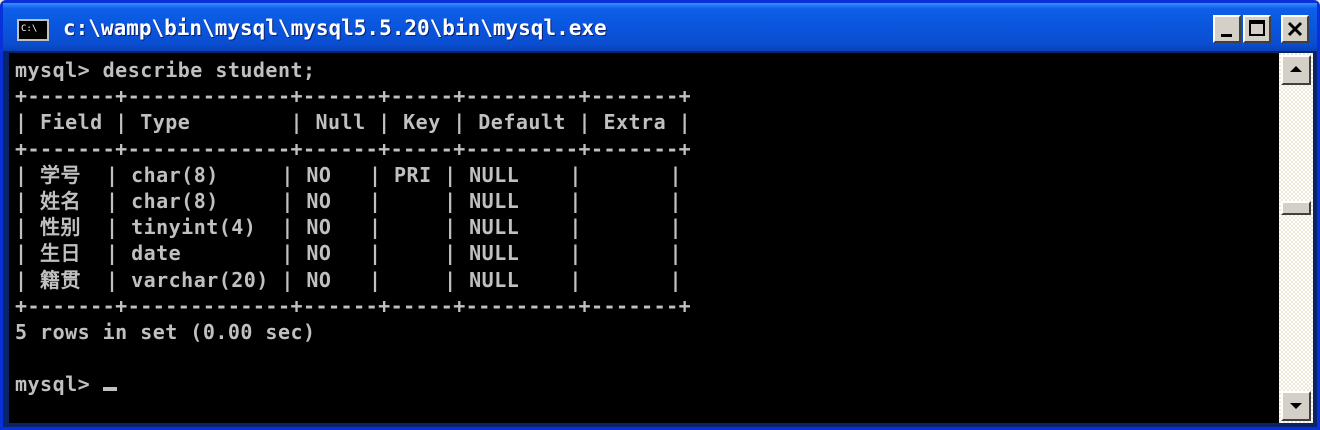  I want to click on console-line: | 性别 | tinyint(4) | NO | | NULL | |, so click(349, 227).